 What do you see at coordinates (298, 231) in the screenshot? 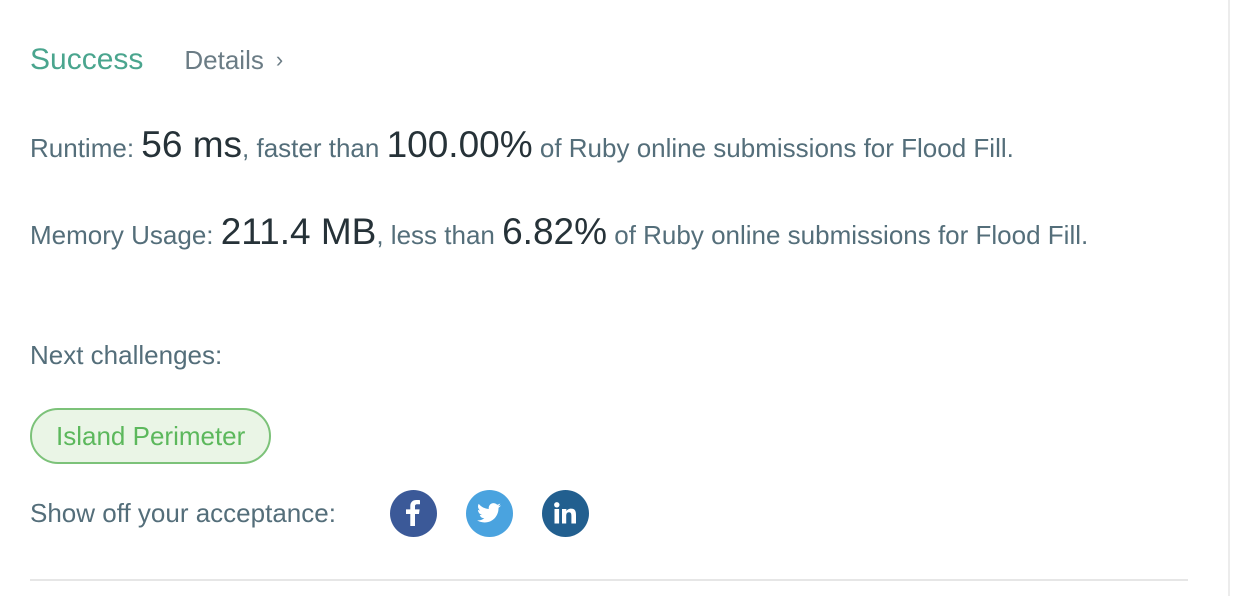
I see `memory-value: 211.4 MB` at bounding box center [298, 231].